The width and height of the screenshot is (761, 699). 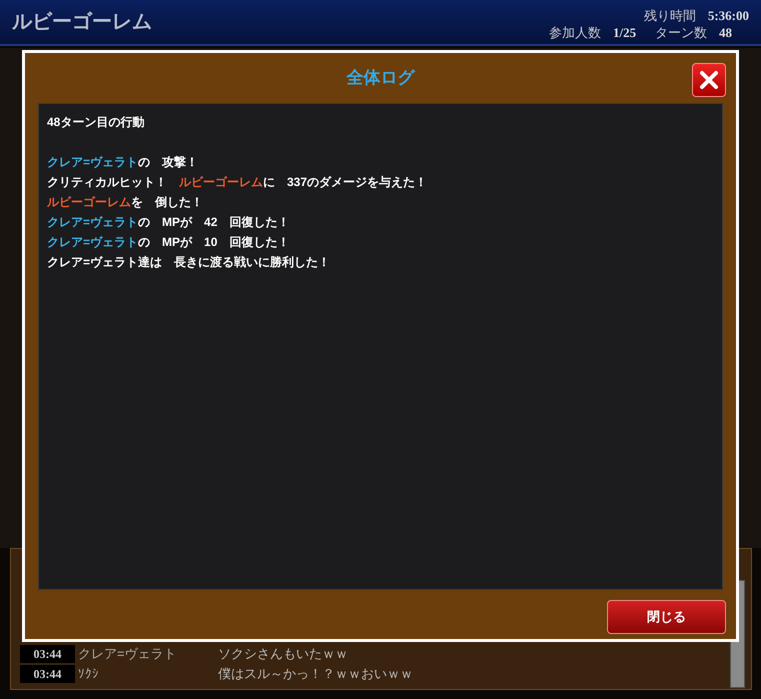 What do you see at coordinates (625, 32) in the screenshot?
I see `stat-value: 1/25` at bounding box center [625, 32].